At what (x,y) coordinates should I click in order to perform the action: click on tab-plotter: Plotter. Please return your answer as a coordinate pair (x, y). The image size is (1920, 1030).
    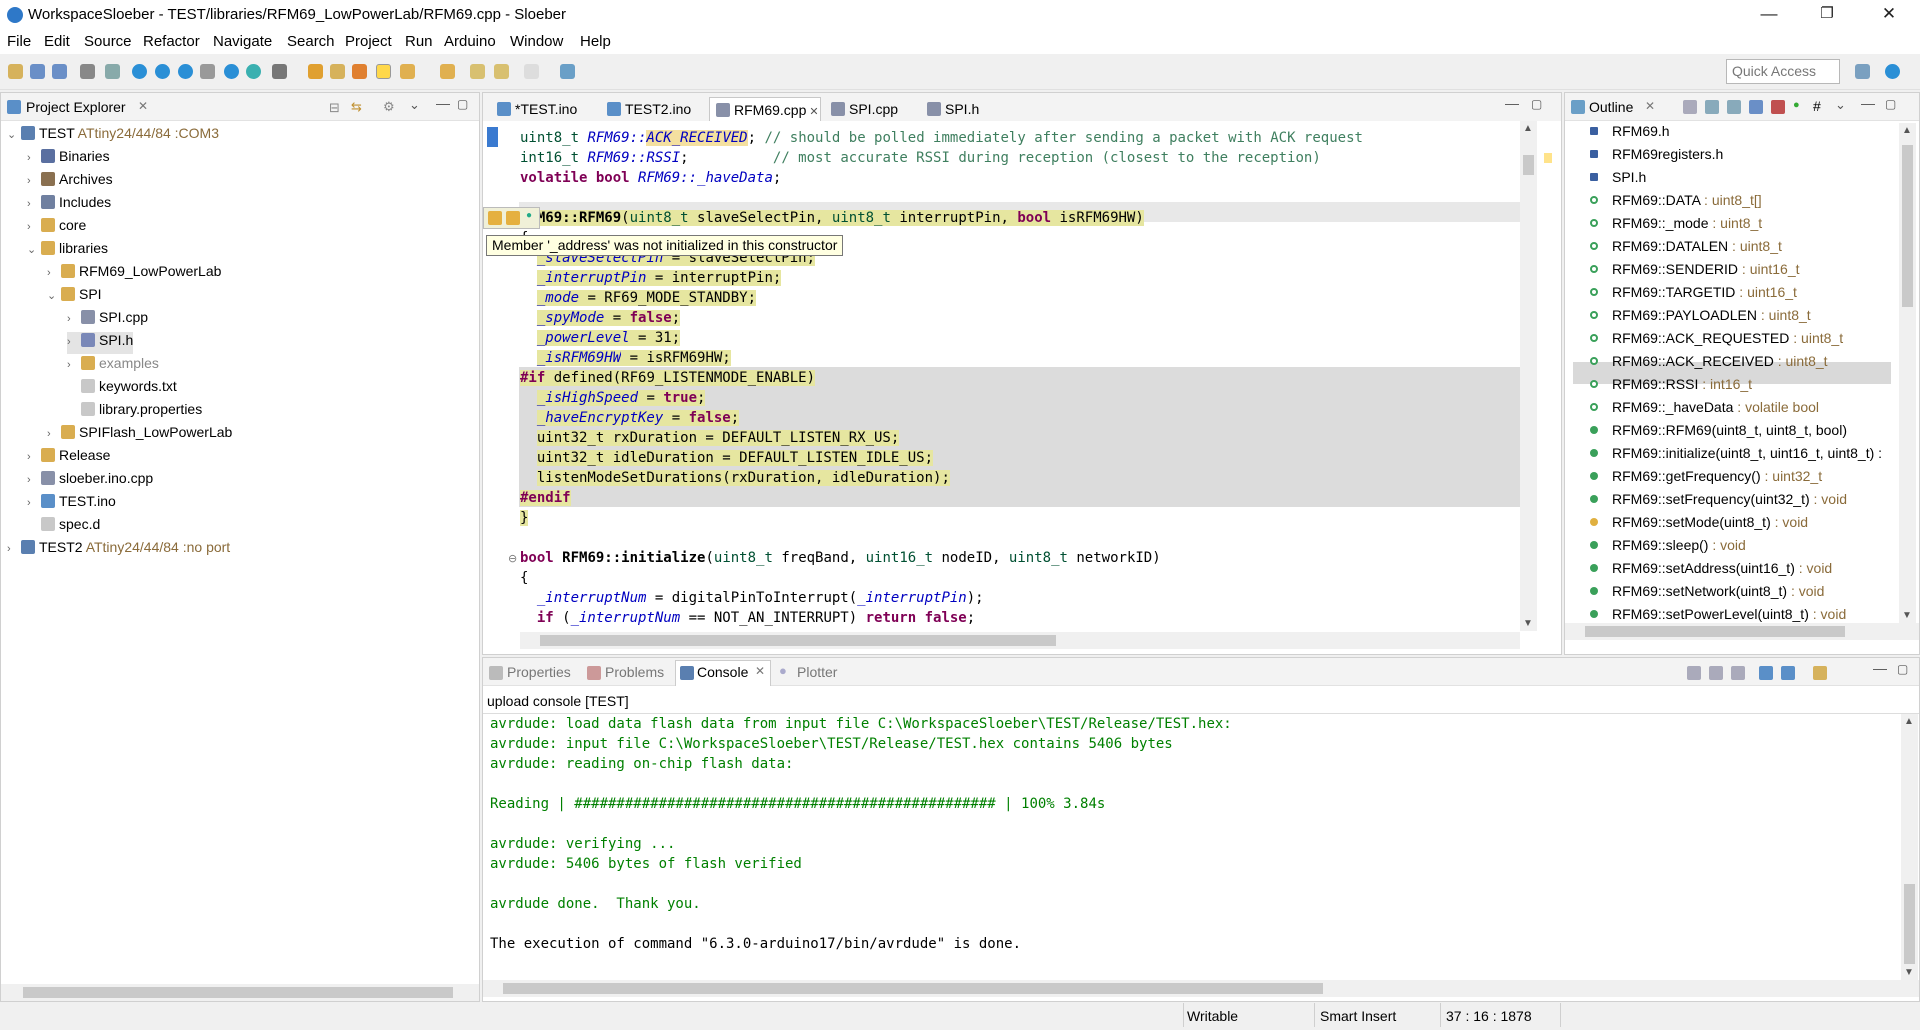
    Looking at the image, I should click on (817, 672).